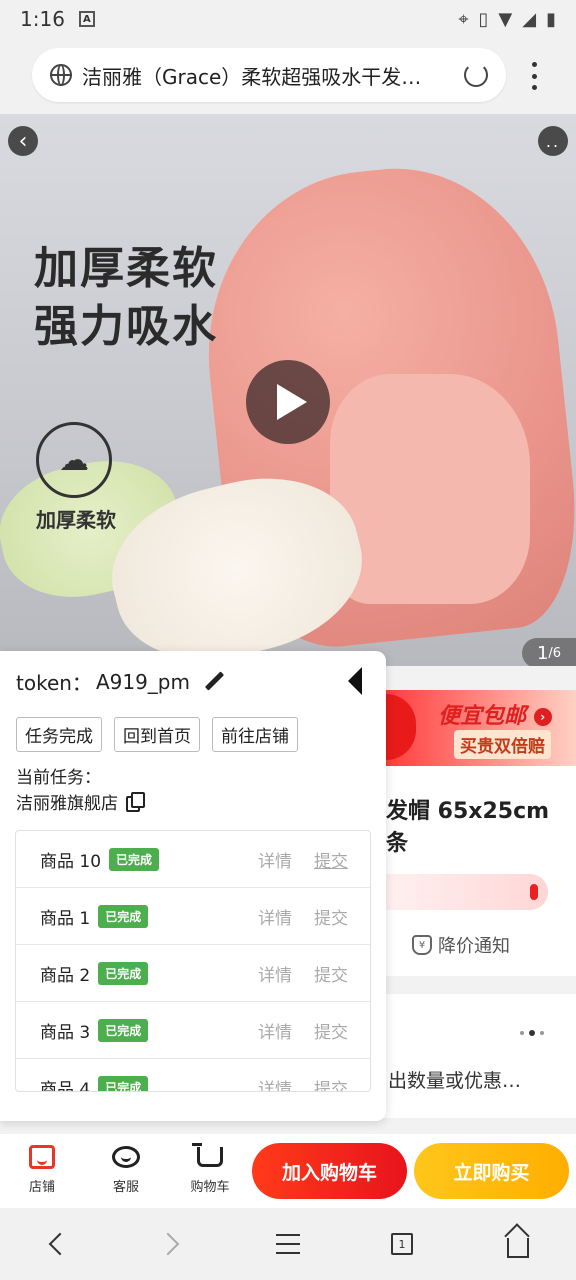 The image size is (576, 1280). I want to click on promo-title-text: 便宜包邮, so click(482, 716).